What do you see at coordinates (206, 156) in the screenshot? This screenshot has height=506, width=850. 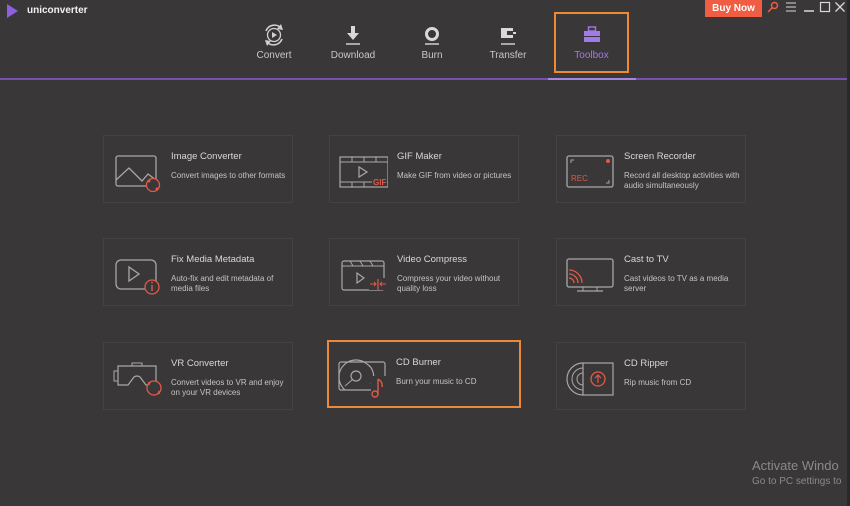 I see `tool-title: Image Converter` at bounding box center [206, 156].